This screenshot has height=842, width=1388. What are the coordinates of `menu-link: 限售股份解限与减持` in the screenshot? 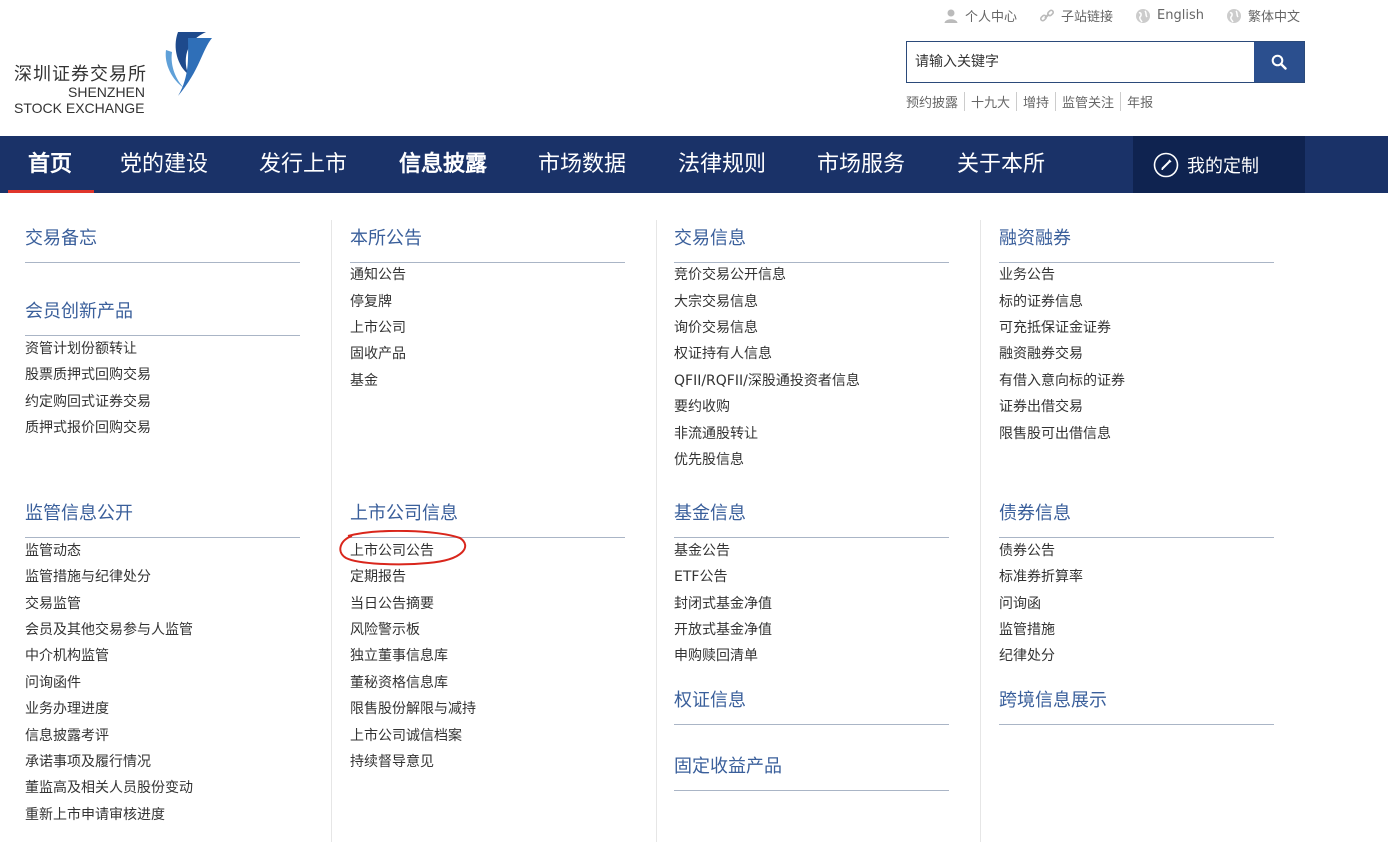 It's located at (413, 708).